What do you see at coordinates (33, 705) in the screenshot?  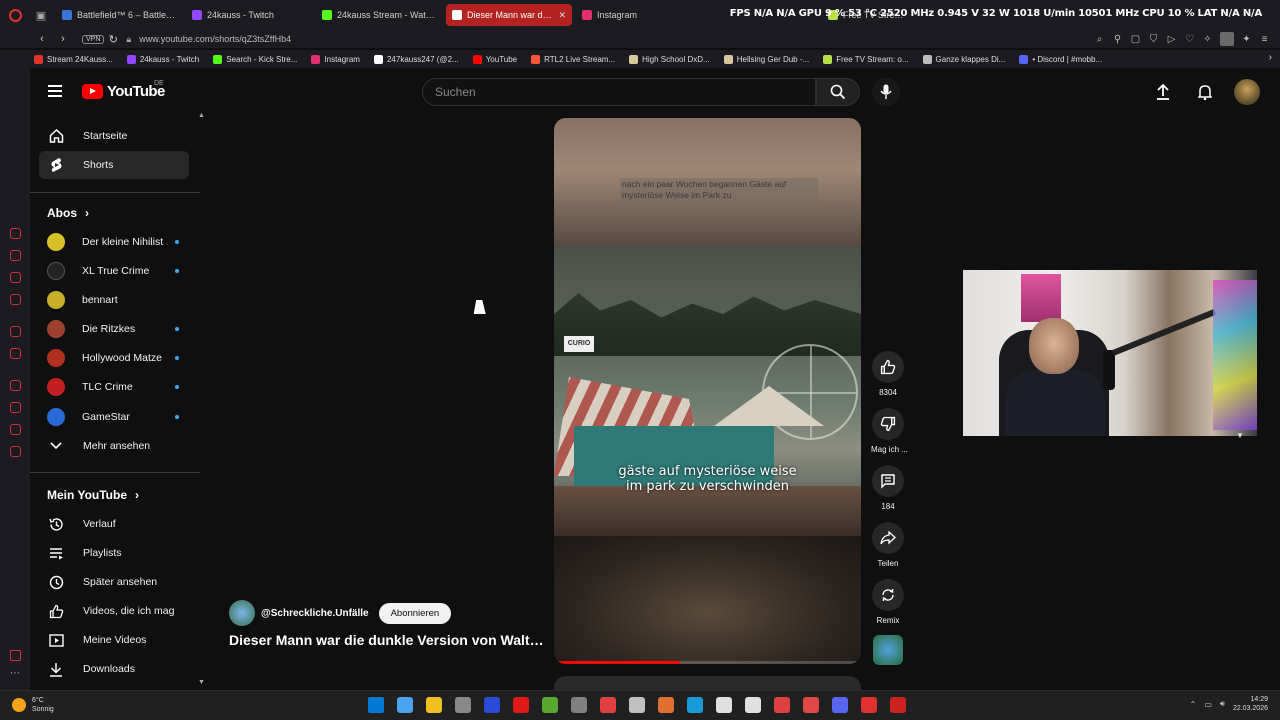 I see `weather-widget: 6°C Sonnig` at bounding box center [33, 705].